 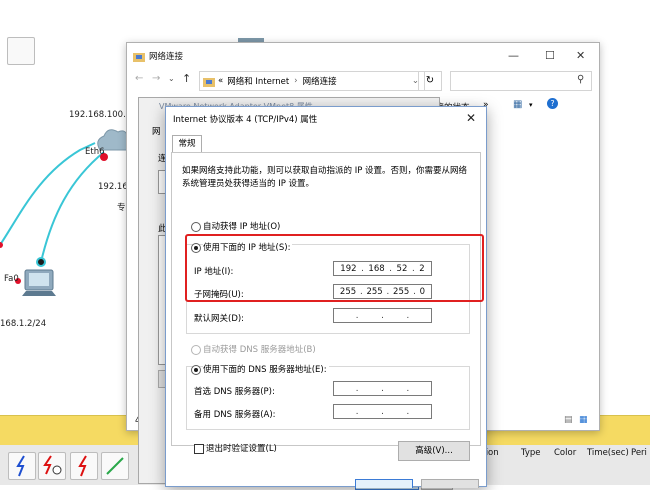 I want to click on explorer-titlebar: 网络连接, so click(x=363, y=56).